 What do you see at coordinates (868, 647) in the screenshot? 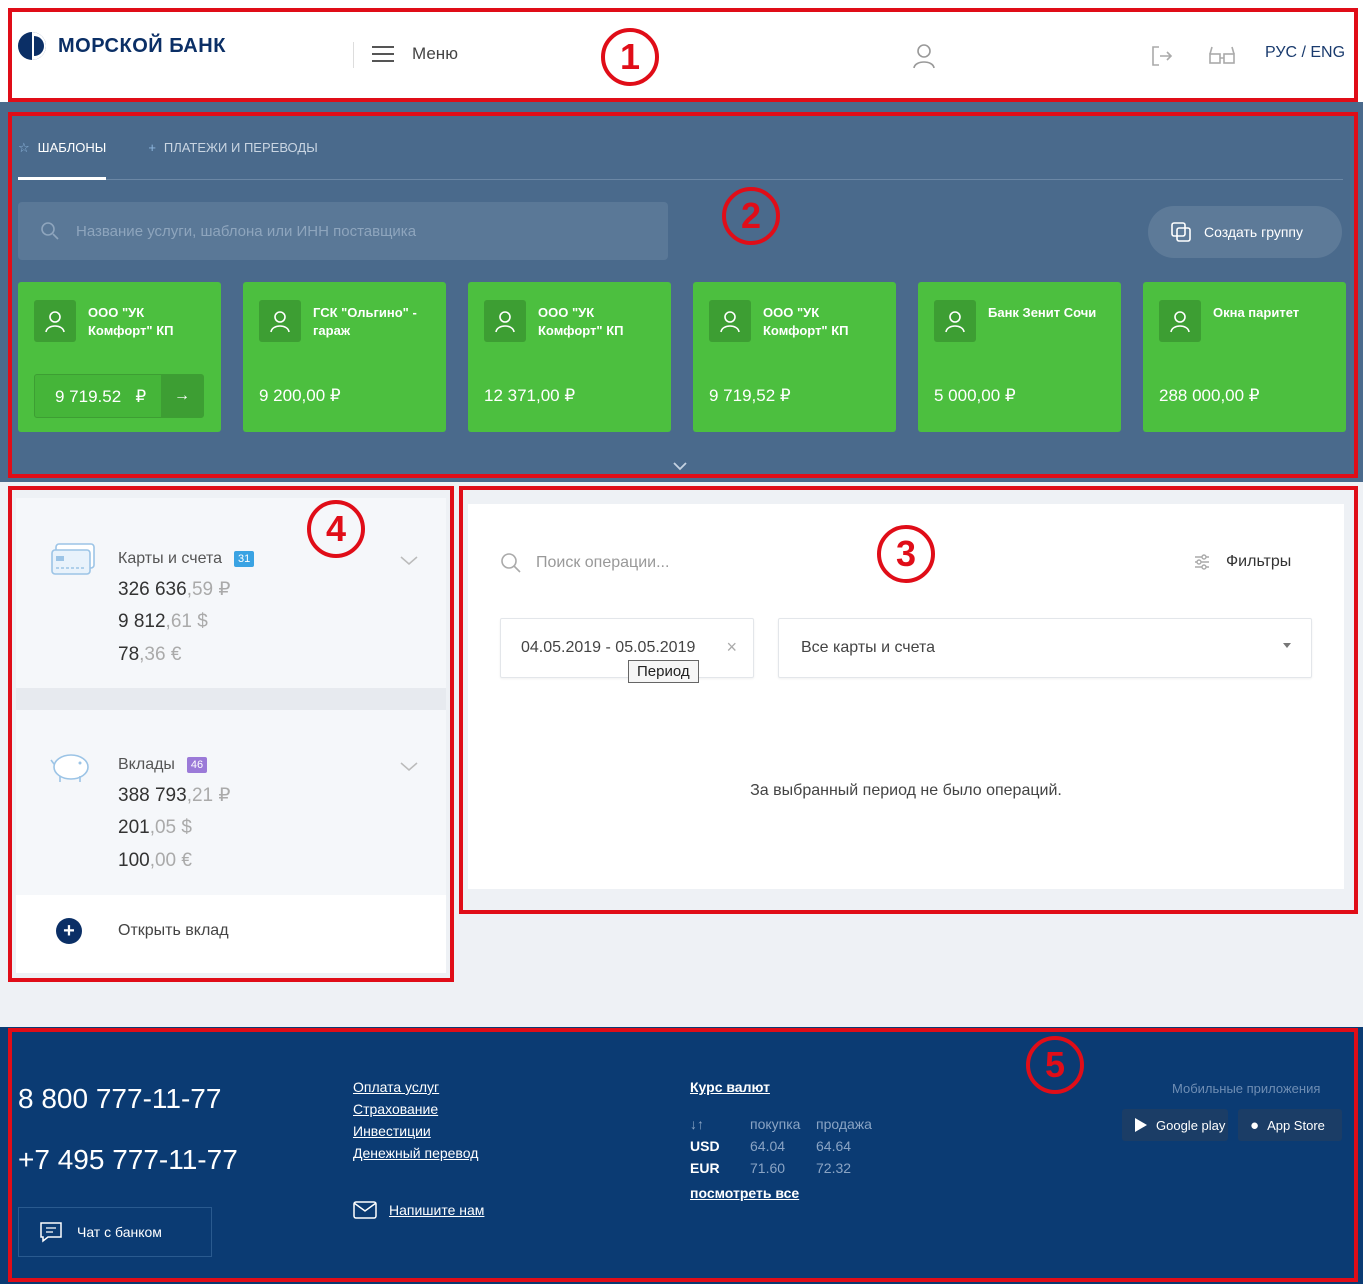
I see `accounts-select-value: Все карты и счета` at bounding box center [868, 647].